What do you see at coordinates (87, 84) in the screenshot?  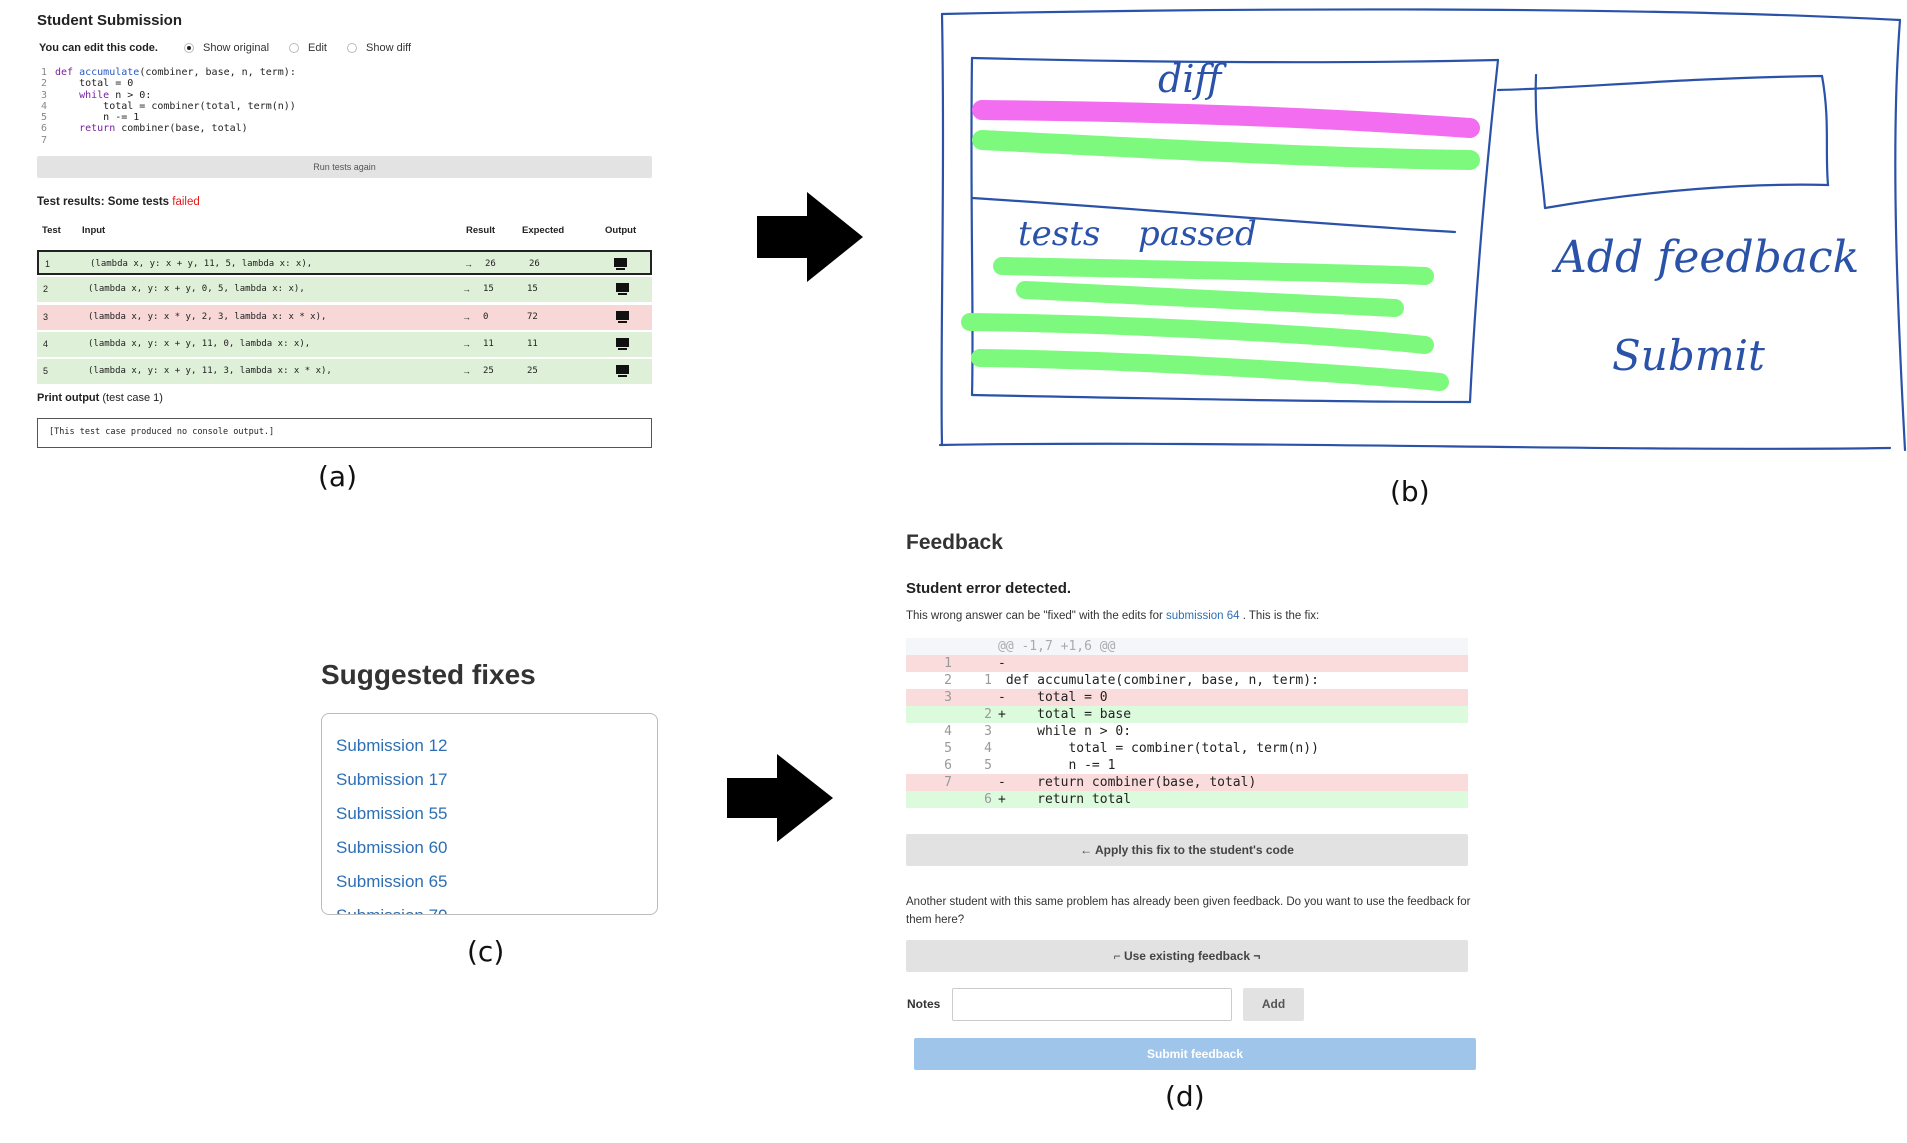 I see `code-line: 2 total = 0` at bounding box center [87, 84].